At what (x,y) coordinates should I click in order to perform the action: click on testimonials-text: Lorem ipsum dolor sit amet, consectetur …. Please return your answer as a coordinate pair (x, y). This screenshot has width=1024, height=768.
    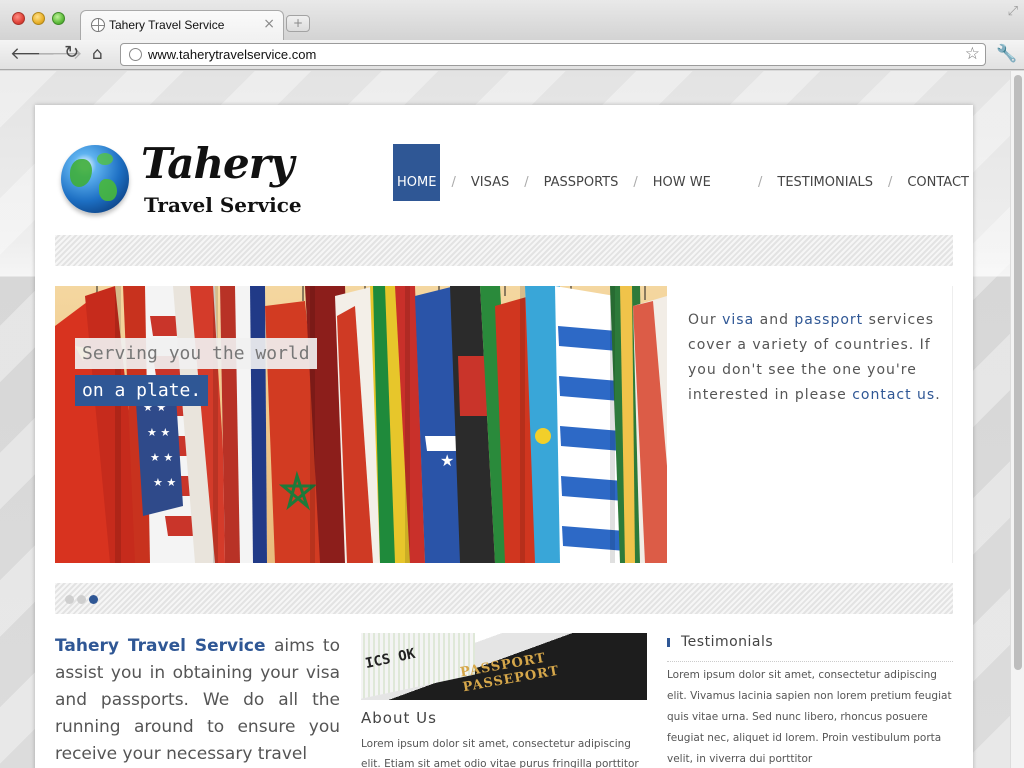
    Looking at the image, I should click on (809, 717).